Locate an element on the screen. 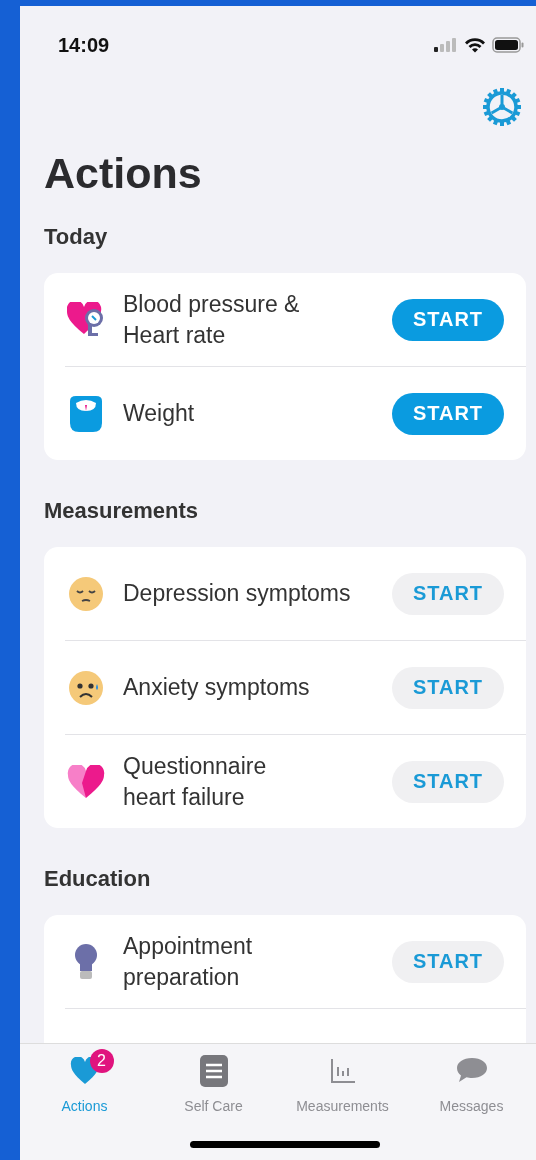 This screenshot has width=536, height=1160. tab: Measurements is located at coordinates (342, 1083).